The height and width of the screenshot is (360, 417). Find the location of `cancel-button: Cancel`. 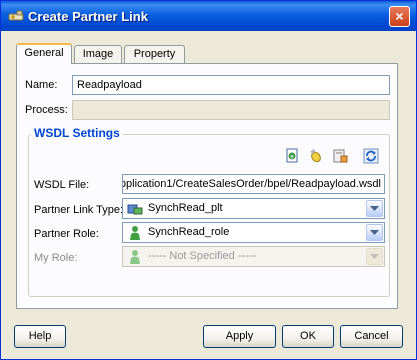

cancel-button: Cancel is located at coordinates (371, 336).